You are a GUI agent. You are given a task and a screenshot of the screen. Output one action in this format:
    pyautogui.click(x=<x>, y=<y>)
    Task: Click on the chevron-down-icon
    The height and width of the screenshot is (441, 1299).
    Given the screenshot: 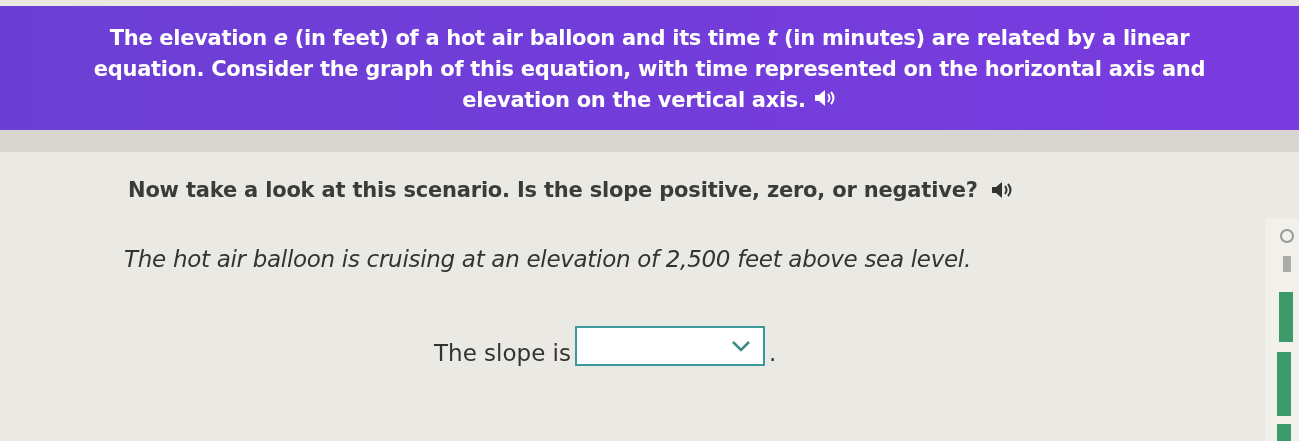 What is the action you would take?
    pyautogui.click(x=740, y=346)
    